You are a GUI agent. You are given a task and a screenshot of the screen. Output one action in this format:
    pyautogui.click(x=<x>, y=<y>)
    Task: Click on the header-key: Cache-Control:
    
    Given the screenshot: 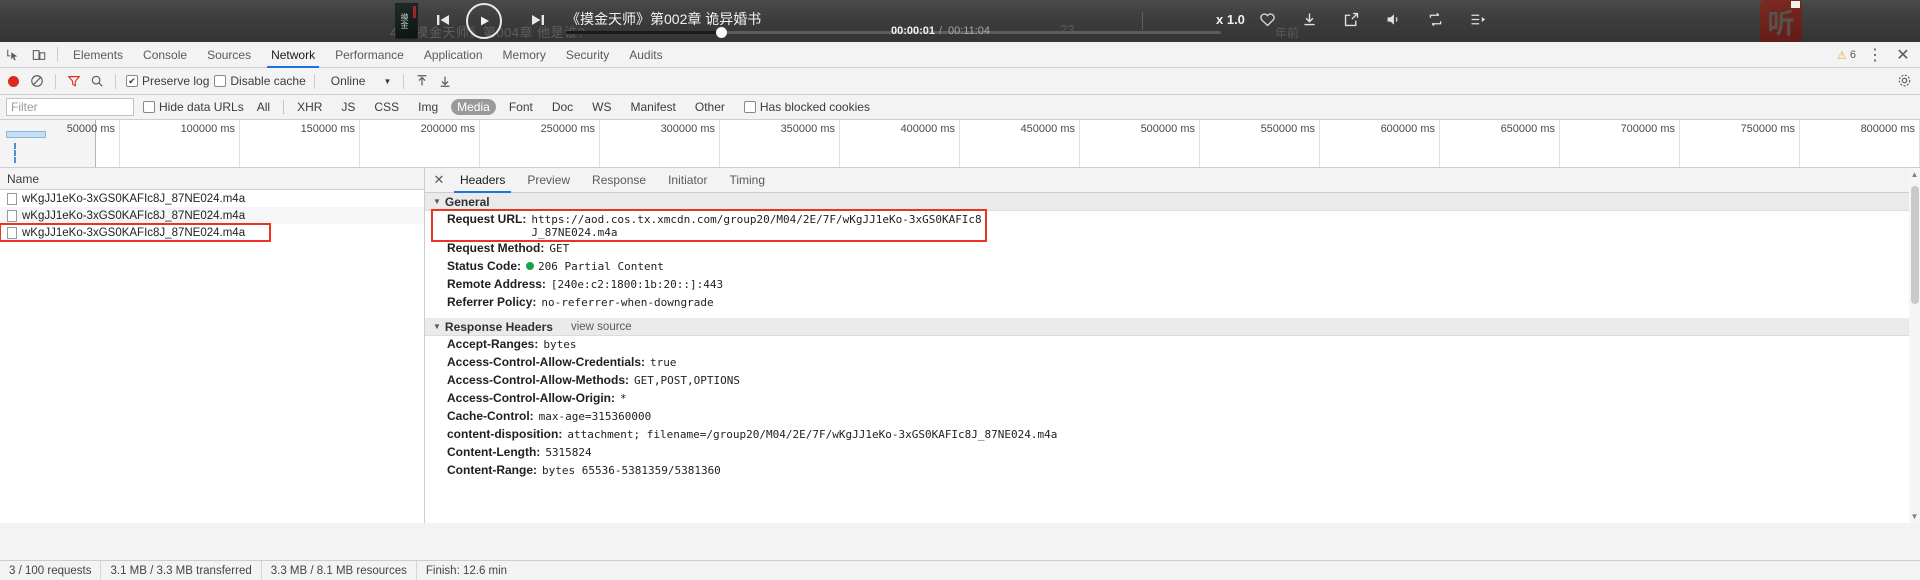 What is the action you would take?
    pyautogui.click(x=490, y=416)
    